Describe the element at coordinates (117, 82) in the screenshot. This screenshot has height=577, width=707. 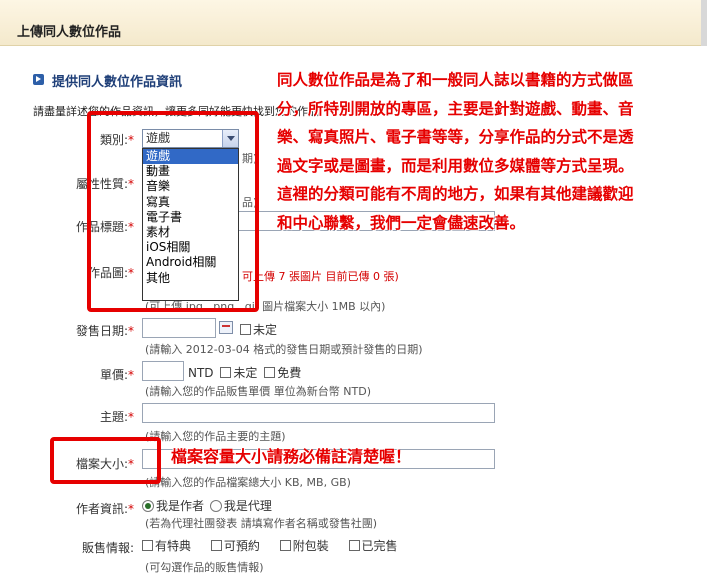
I see `section-title: 提供同人數位作品資訊` at that location.